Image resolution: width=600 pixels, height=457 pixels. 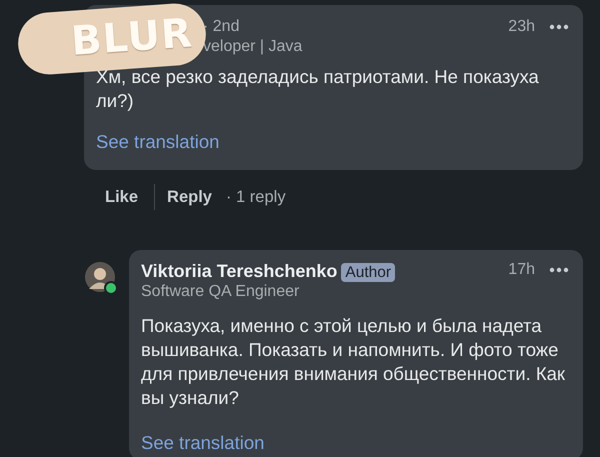 What do you see at coordinates (368, 272) in the screenshot?
I see `author-badge: Author` at bounding box center [368, 272].